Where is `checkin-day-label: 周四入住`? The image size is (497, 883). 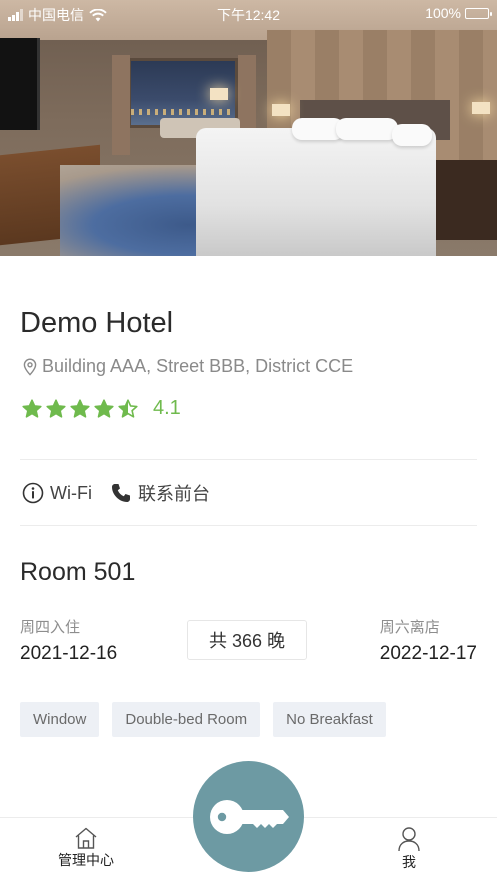
checkin-day-label: 周四入住 is located at coordinates (50, 627).